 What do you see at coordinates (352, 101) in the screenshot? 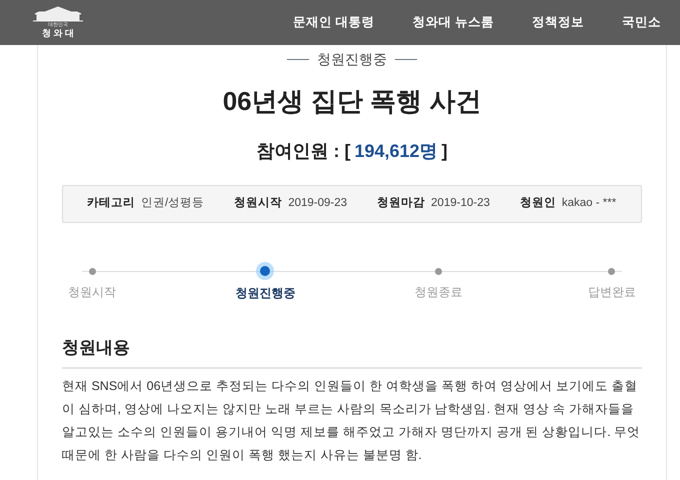
I see `petition-title: 06년생 집단 폭행 사건` at bounding box center [352, 101].